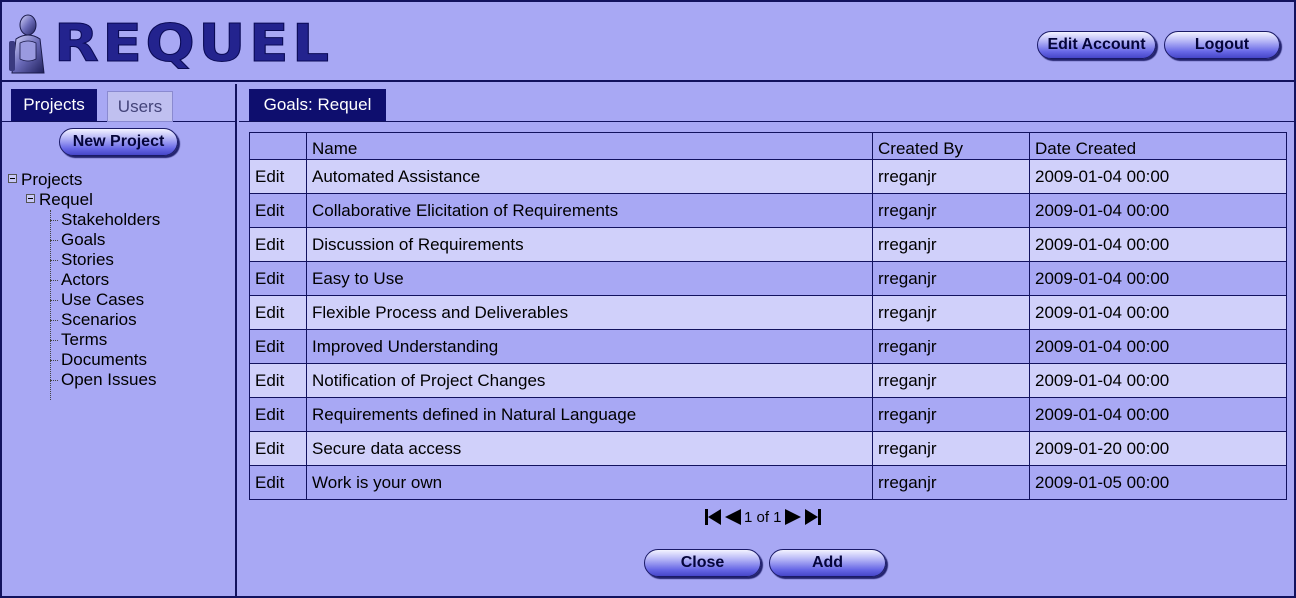 The image size is (1296, 598). What do you see at coordinates (713, 517) in the screenshot?
I see `first-page-icon` at bounding box center [713, 517].